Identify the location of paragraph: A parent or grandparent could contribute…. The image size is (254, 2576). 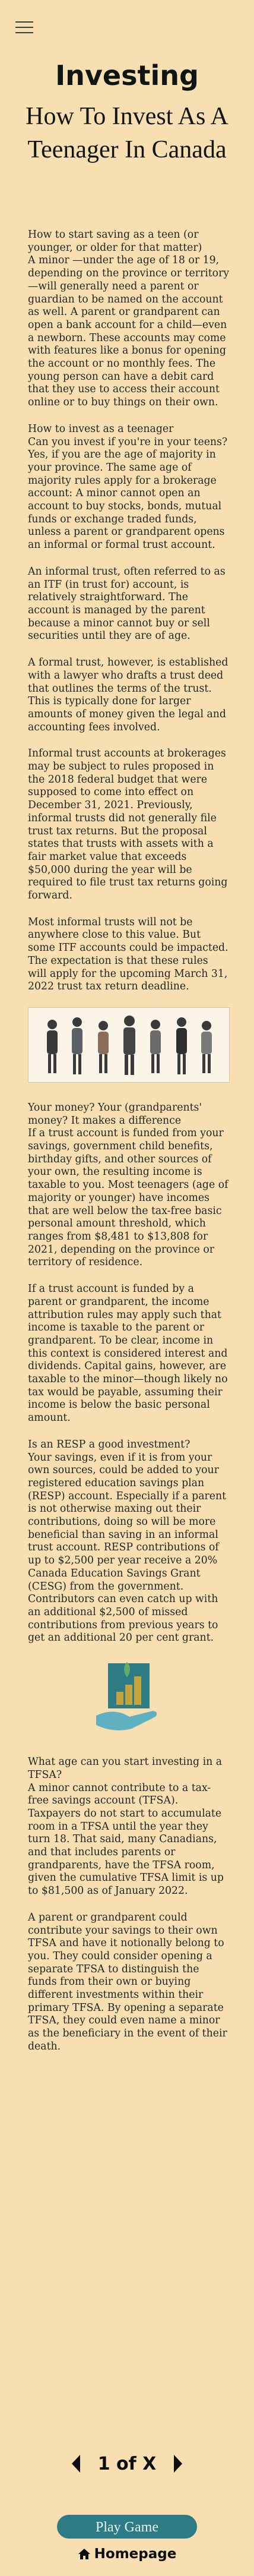
(127, 1982).